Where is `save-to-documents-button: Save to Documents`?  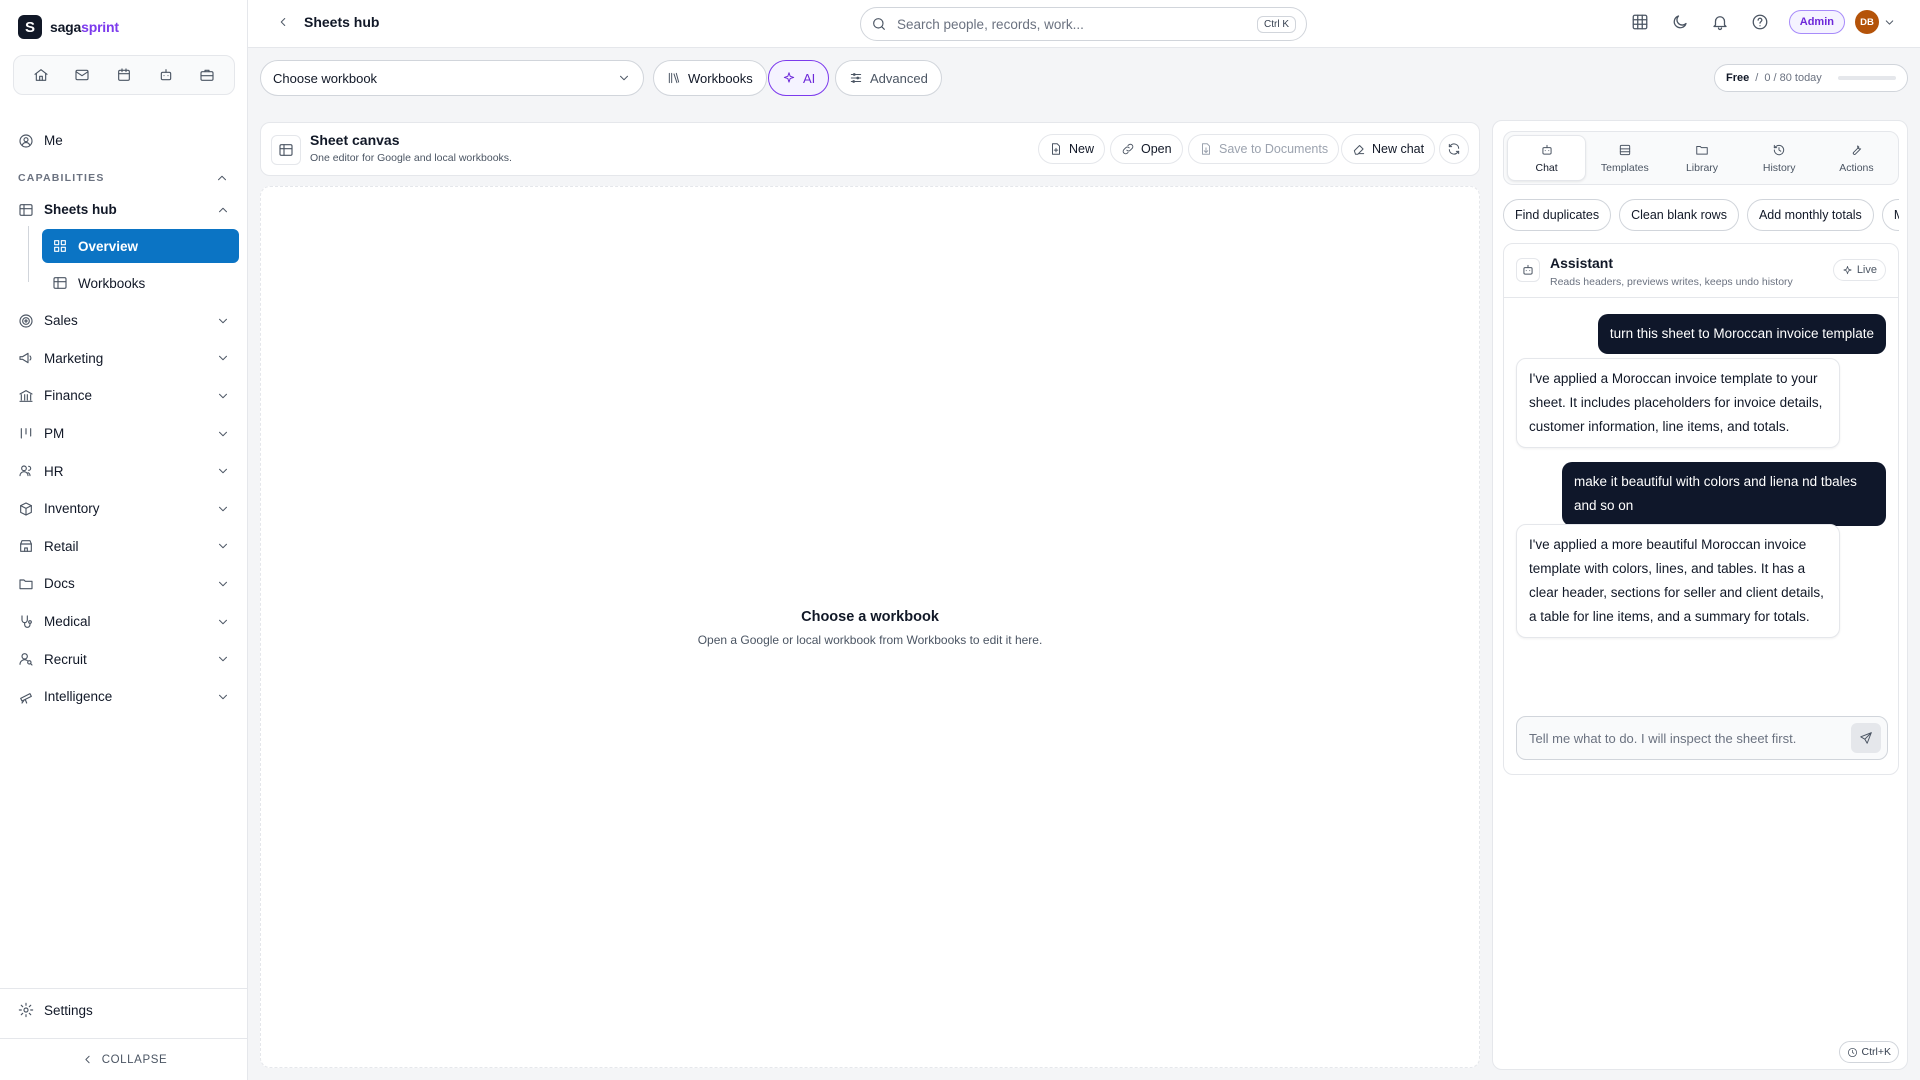
save-to-documents-button: Save to Documents is located at coordinates (1264, 149).